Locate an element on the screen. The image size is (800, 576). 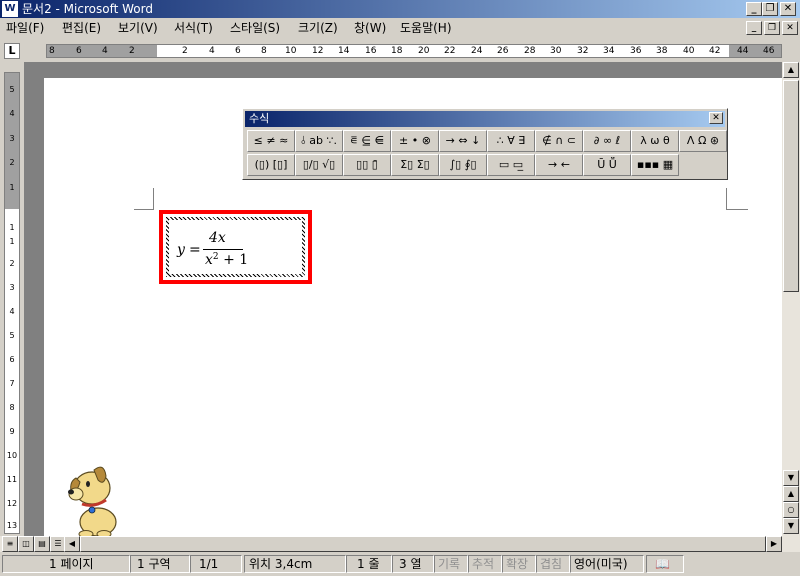
products-set-templates-button: Ū Ṻ is located at coordinates (607, 165).